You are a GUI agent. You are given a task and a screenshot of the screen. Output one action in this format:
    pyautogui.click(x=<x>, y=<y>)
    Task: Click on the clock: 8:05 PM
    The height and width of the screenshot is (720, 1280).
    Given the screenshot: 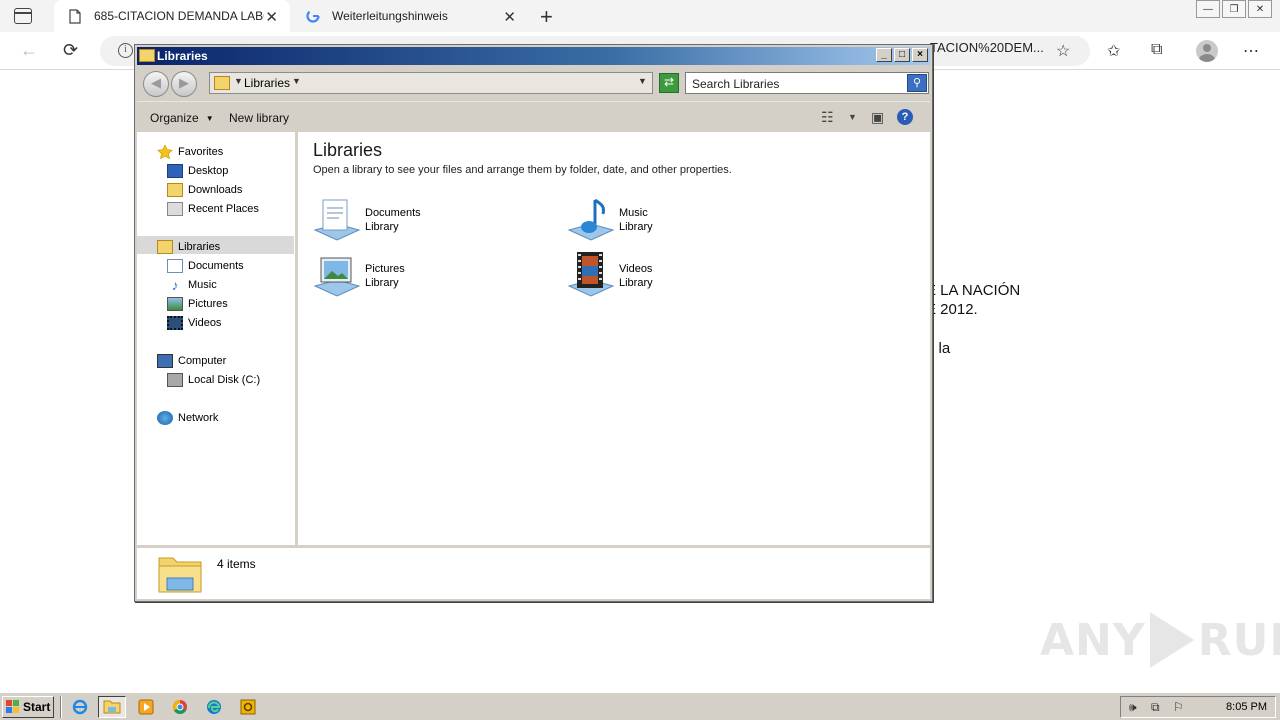 What is the action you would take?
    pyautogui.click(x=1246, y=707)
    